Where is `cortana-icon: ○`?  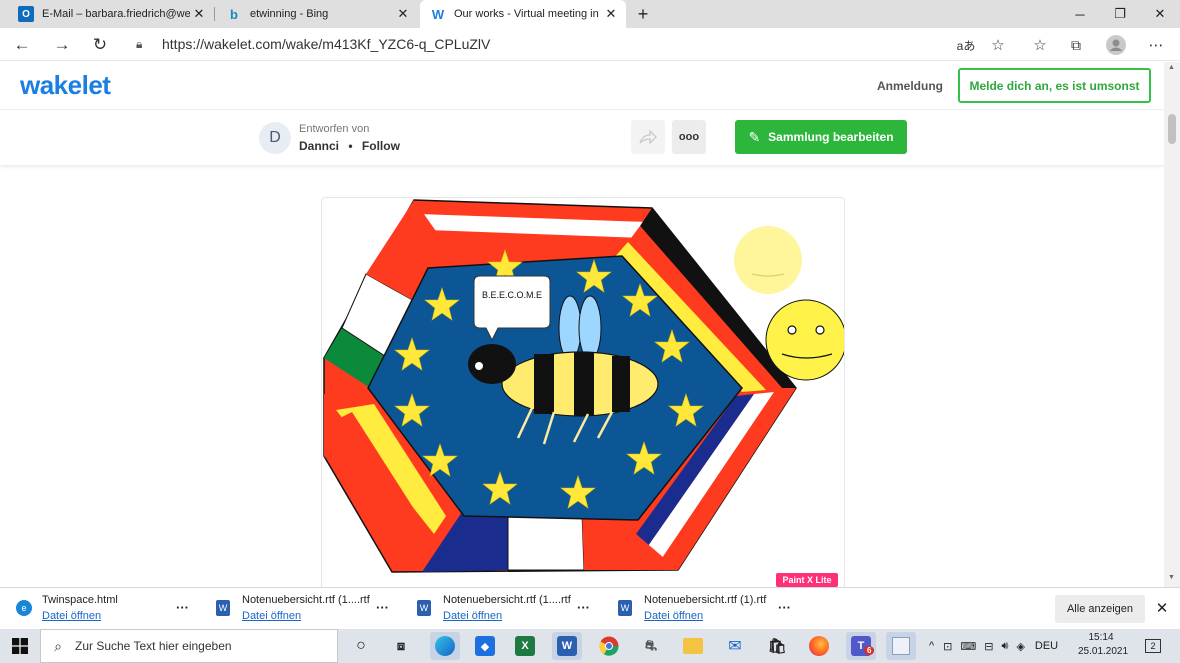 cortana-icon: ○ is located at coordinates (361, 646).